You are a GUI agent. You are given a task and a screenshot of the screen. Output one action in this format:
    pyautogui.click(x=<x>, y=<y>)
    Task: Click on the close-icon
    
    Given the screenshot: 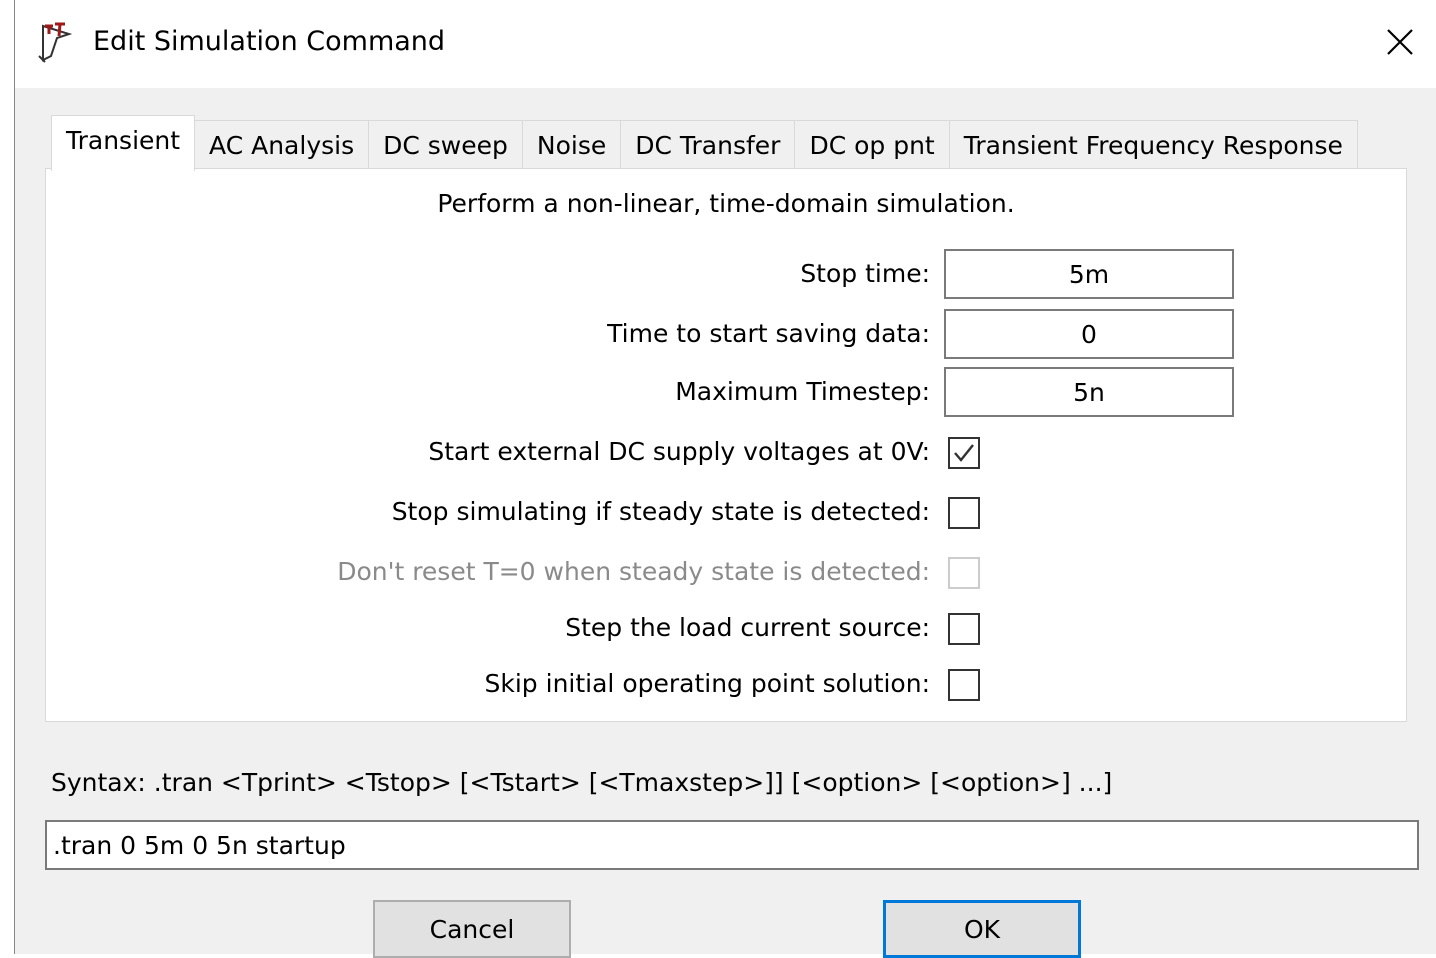 What is the action you would take?
    pyautogui.click(x=1400, y=42)
    